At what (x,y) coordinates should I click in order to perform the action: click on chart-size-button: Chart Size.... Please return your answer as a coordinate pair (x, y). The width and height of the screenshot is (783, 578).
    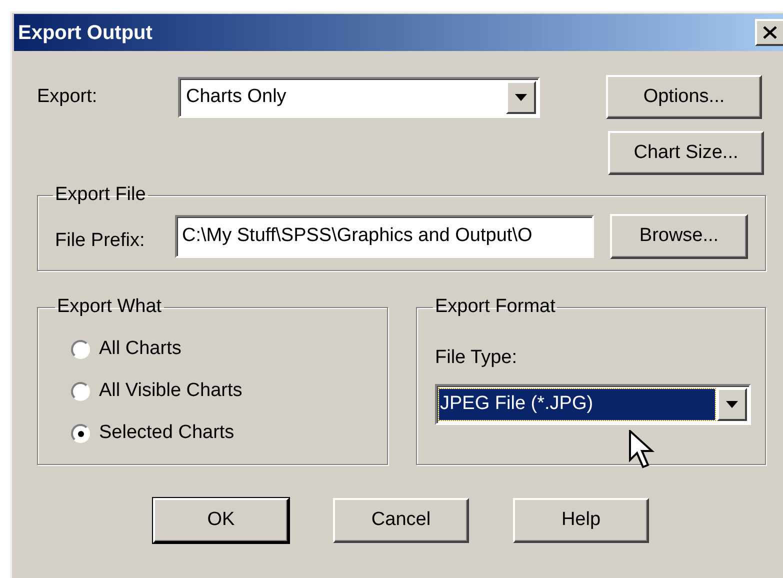
    Looking at the image, I should click on (686, 153).